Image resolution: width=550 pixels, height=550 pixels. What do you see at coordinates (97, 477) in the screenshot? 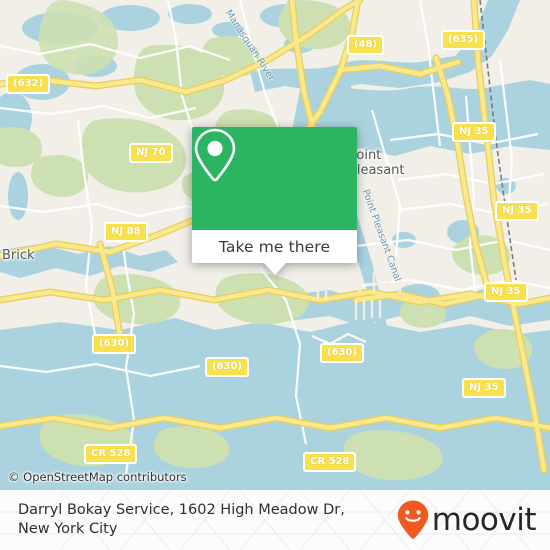
I see `osm-attribution: © OpenStreetMap contributors` at bounding box center [97, 477].